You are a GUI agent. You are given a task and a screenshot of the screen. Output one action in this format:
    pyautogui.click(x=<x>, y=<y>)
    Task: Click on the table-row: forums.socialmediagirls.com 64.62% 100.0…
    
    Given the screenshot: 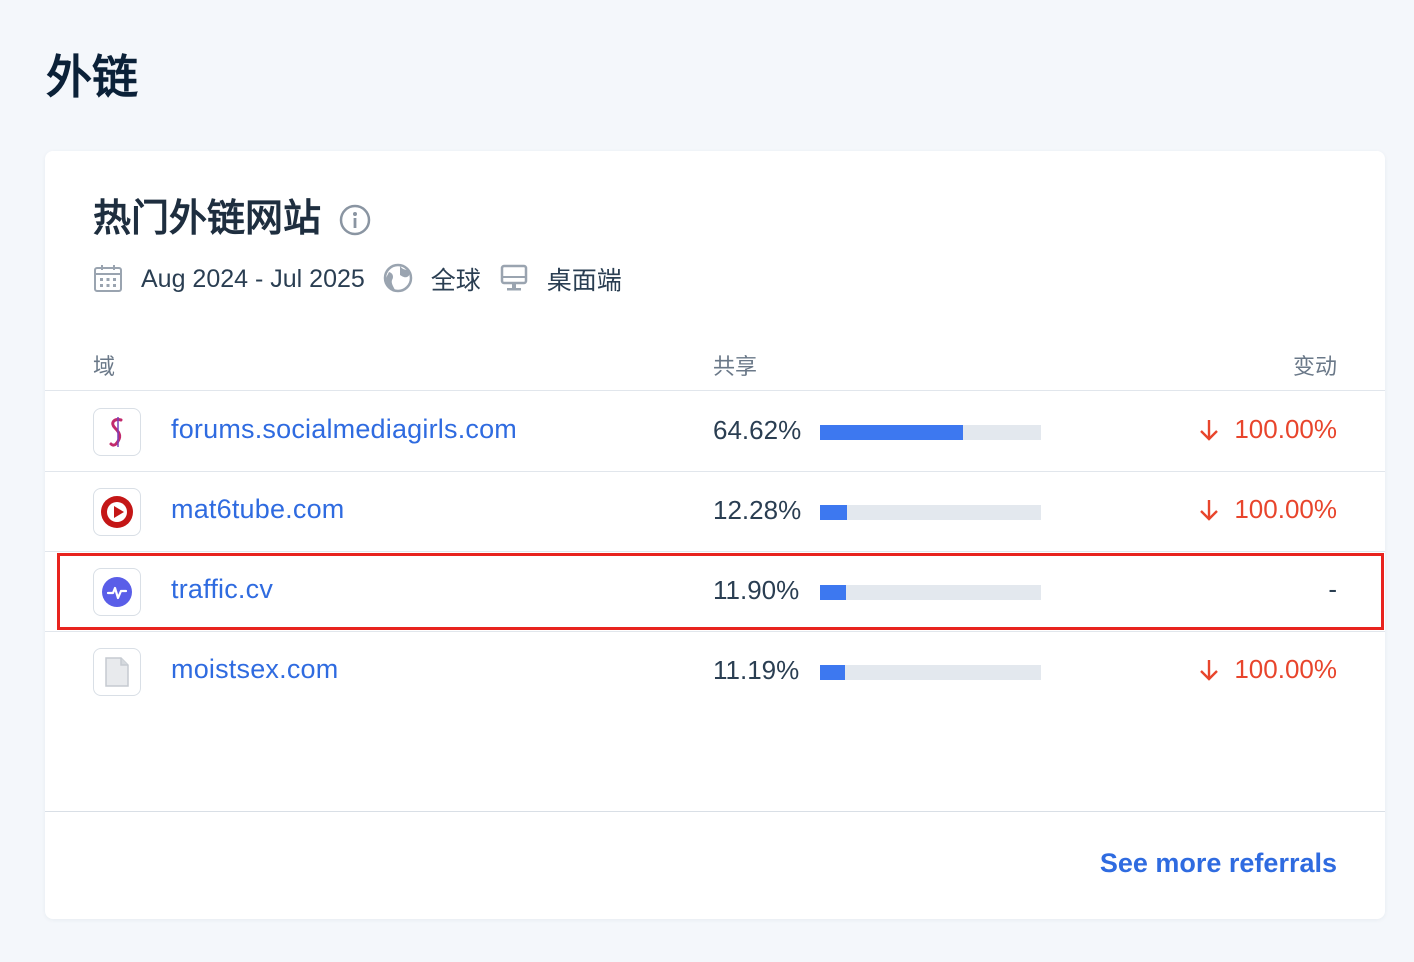 What is the action you would take?
    pyautogui.click(x=715, y=432)
    